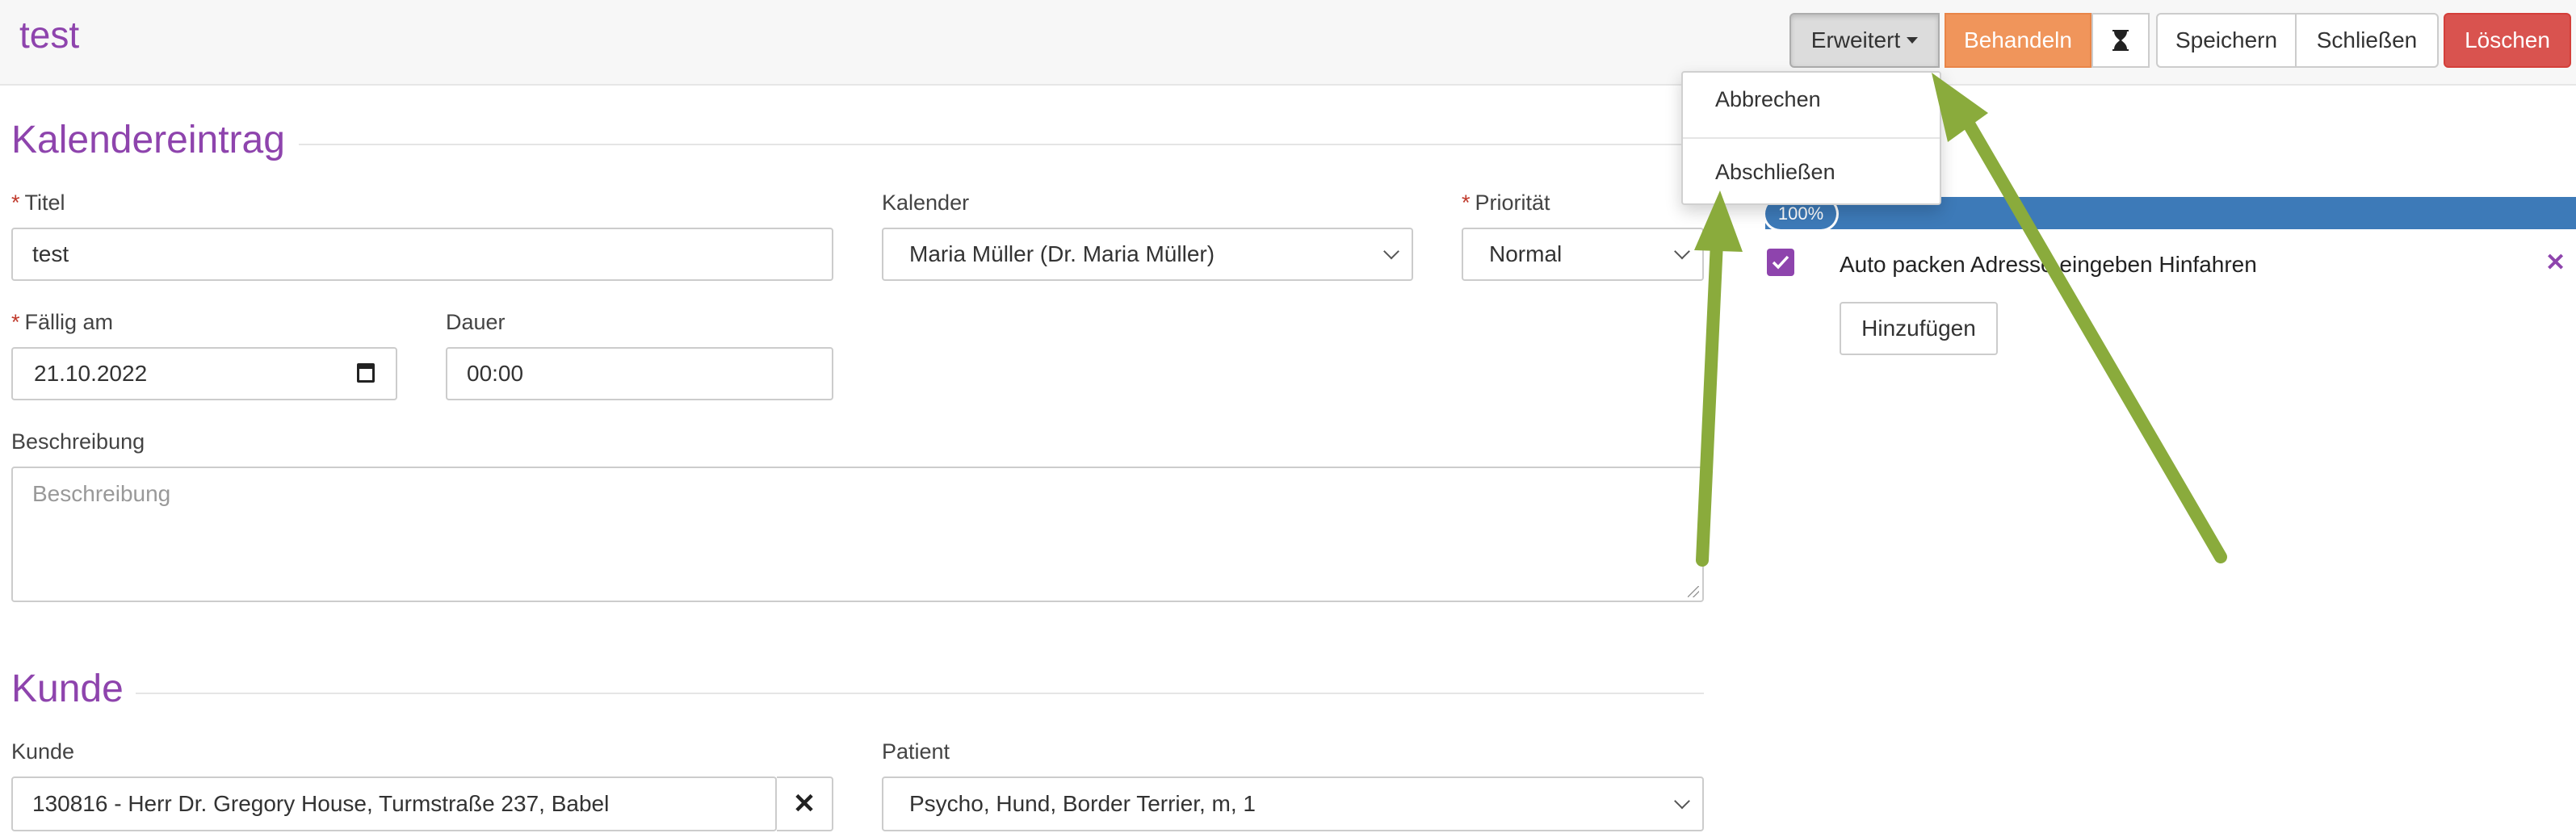  I want to click on behandeln-button: Behandeln, so click(2018, 40).